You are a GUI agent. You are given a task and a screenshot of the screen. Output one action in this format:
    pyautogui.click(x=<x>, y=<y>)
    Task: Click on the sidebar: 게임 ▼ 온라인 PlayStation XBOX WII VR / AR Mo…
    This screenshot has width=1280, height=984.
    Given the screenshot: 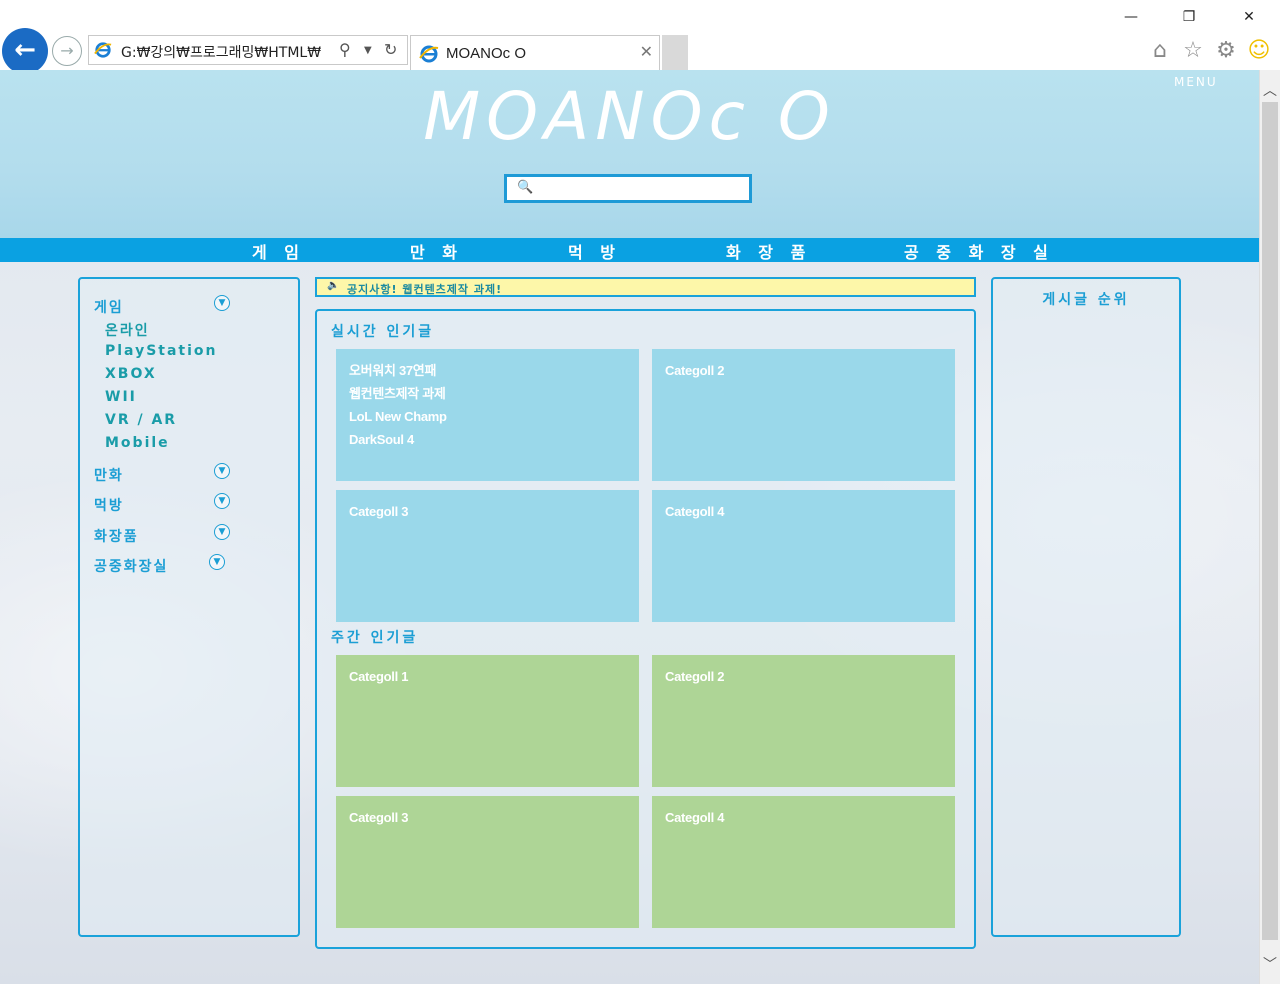 What is the action you would take?
    pyautogui.click(x=189, y=607)
    